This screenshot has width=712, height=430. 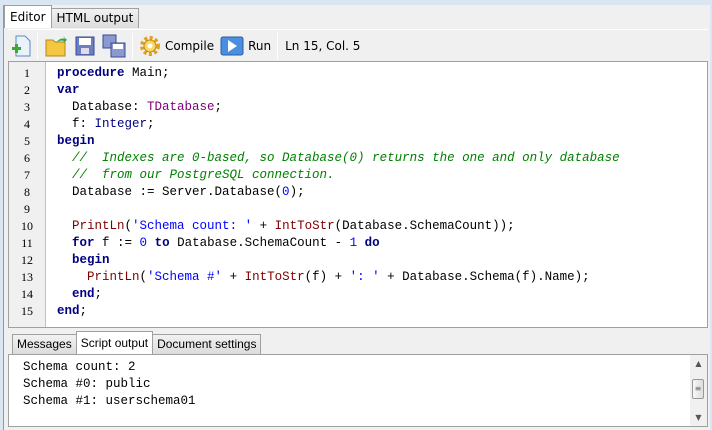 What do you see at coordinates (83, 243) in the screenshot?
I see `code-token: for` at bounding box center [83, 243].